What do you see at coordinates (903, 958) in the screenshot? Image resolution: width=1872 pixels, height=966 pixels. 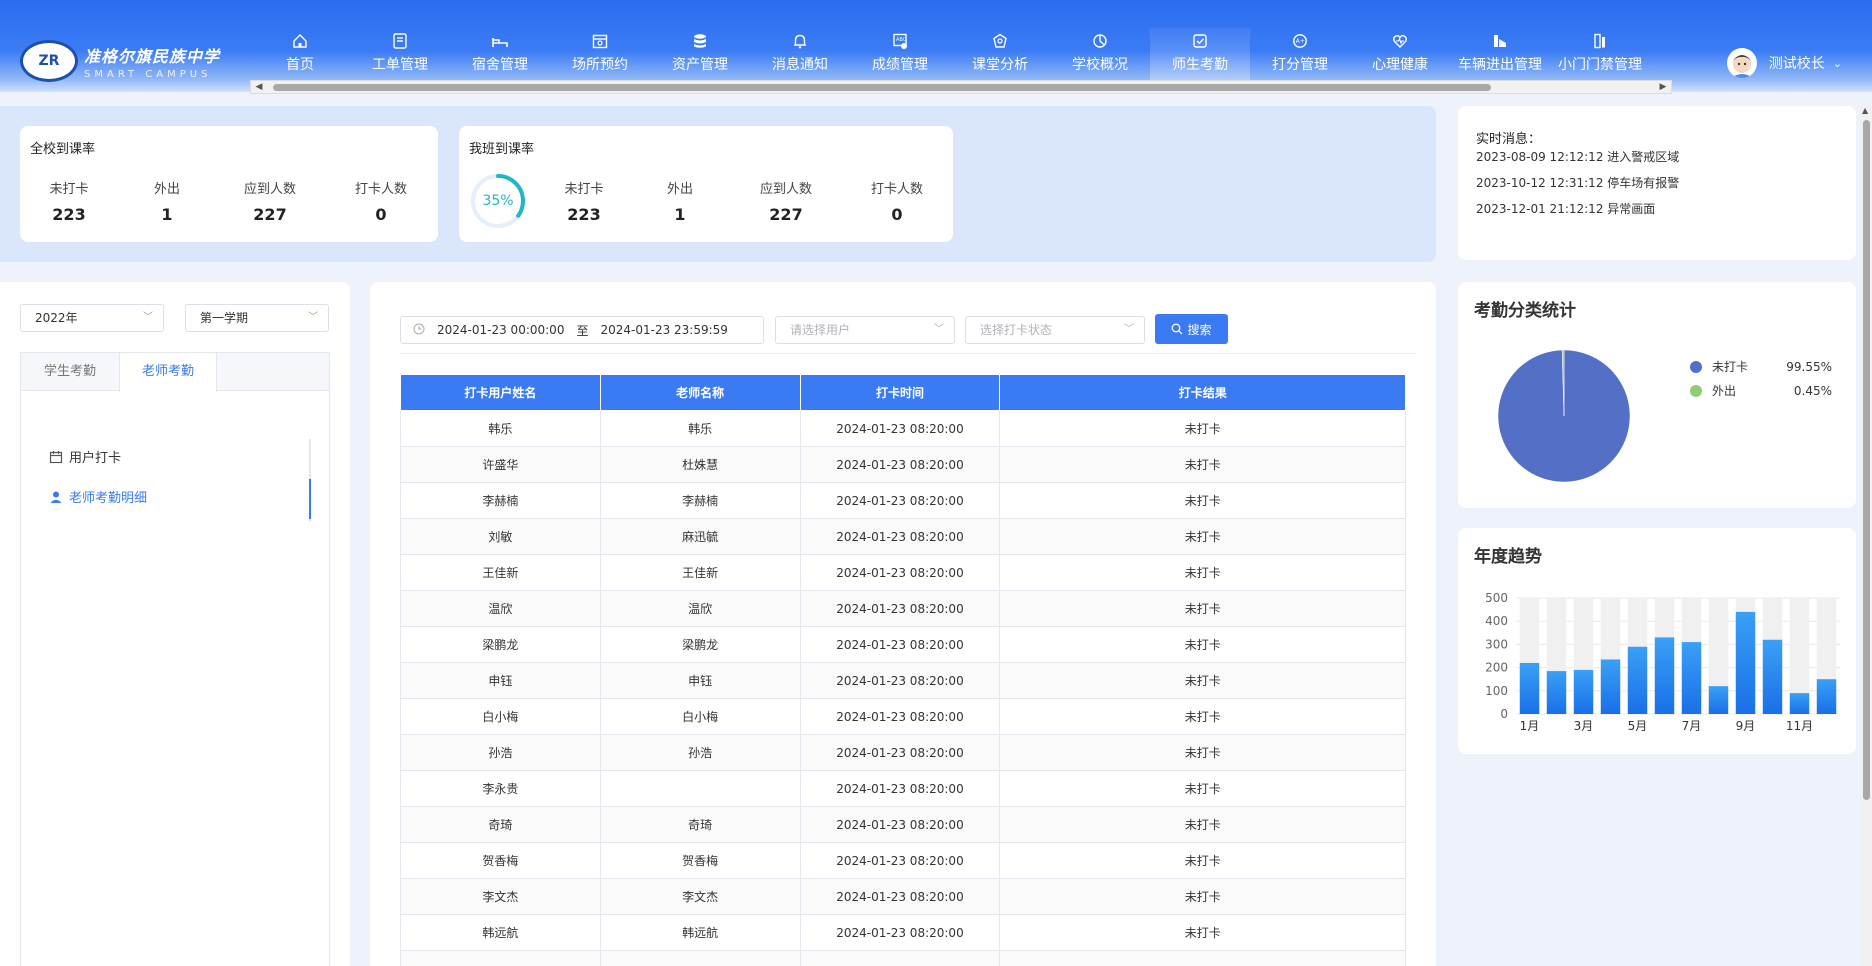 I see `table-row` at bounding box center [903, 958].